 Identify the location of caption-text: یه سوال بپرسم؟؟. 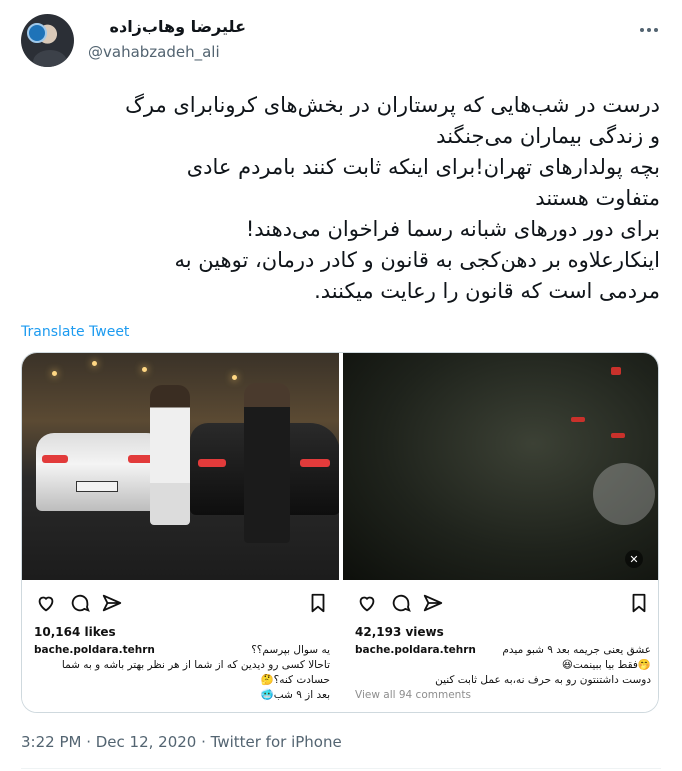
(290, 650).